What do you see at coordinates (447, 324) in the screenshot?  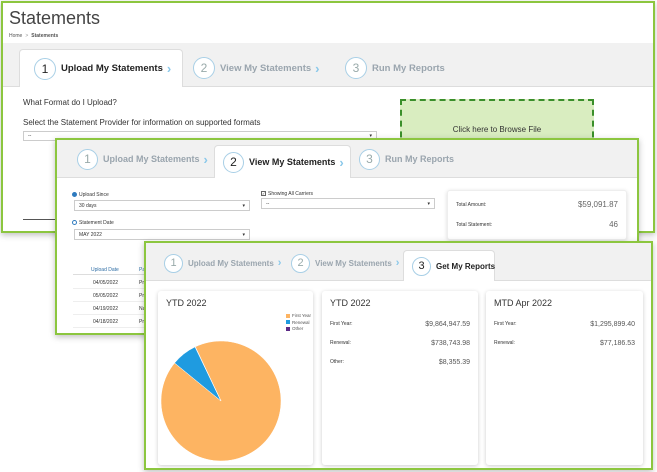 I see `row-value: $9,864,947.59` at bounding box center [447, 324].